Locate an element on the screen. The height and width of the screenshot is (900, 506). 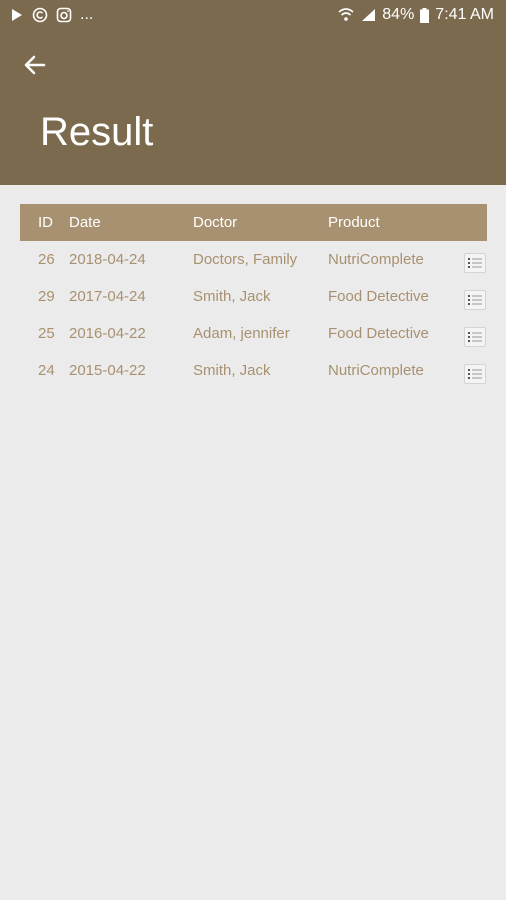
back-arrow-icon is located at coordinates (35, 65).